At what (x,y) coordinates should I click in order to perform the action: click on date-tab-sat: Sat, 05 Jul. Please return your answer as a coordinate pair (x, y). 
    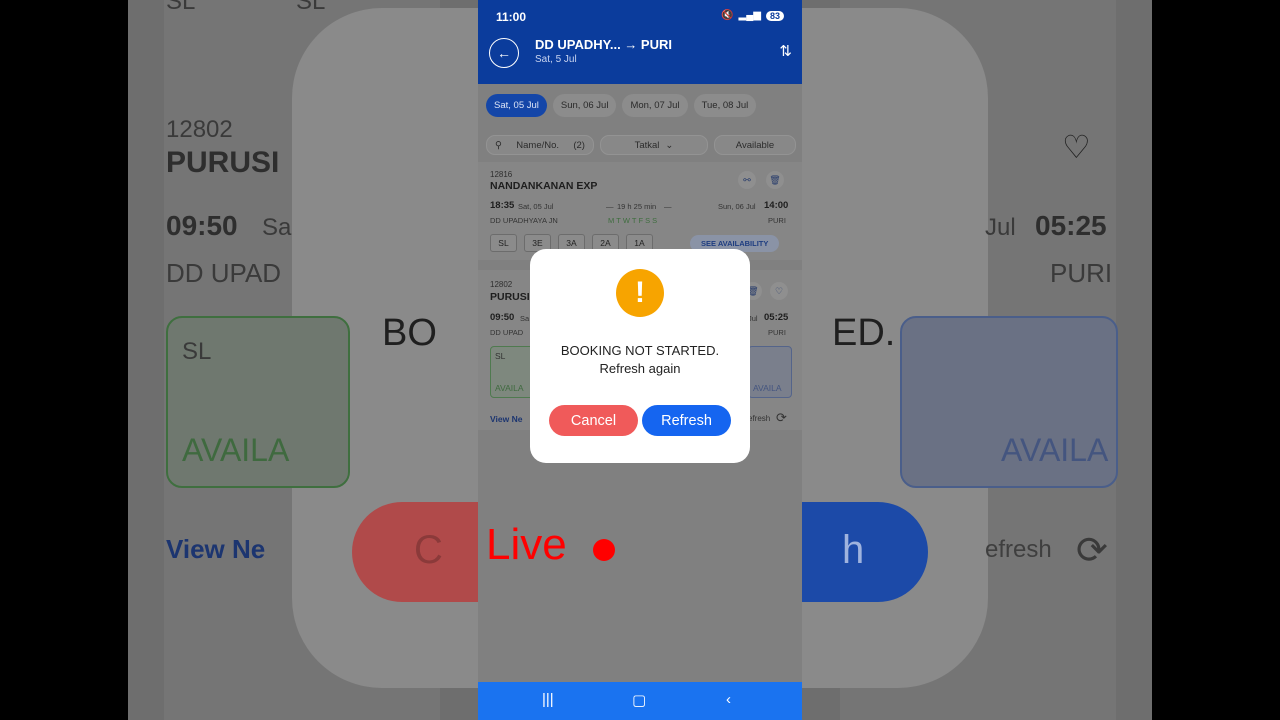
    Looking at the image, I should click on (516, 105).